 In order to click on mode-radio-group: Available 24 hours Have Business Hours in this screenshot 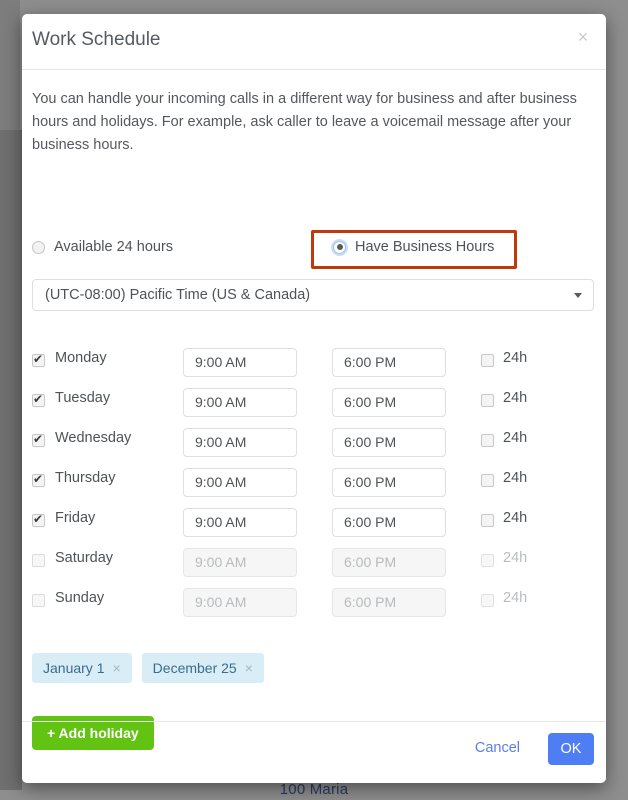, I will do `click(314, 249)`.